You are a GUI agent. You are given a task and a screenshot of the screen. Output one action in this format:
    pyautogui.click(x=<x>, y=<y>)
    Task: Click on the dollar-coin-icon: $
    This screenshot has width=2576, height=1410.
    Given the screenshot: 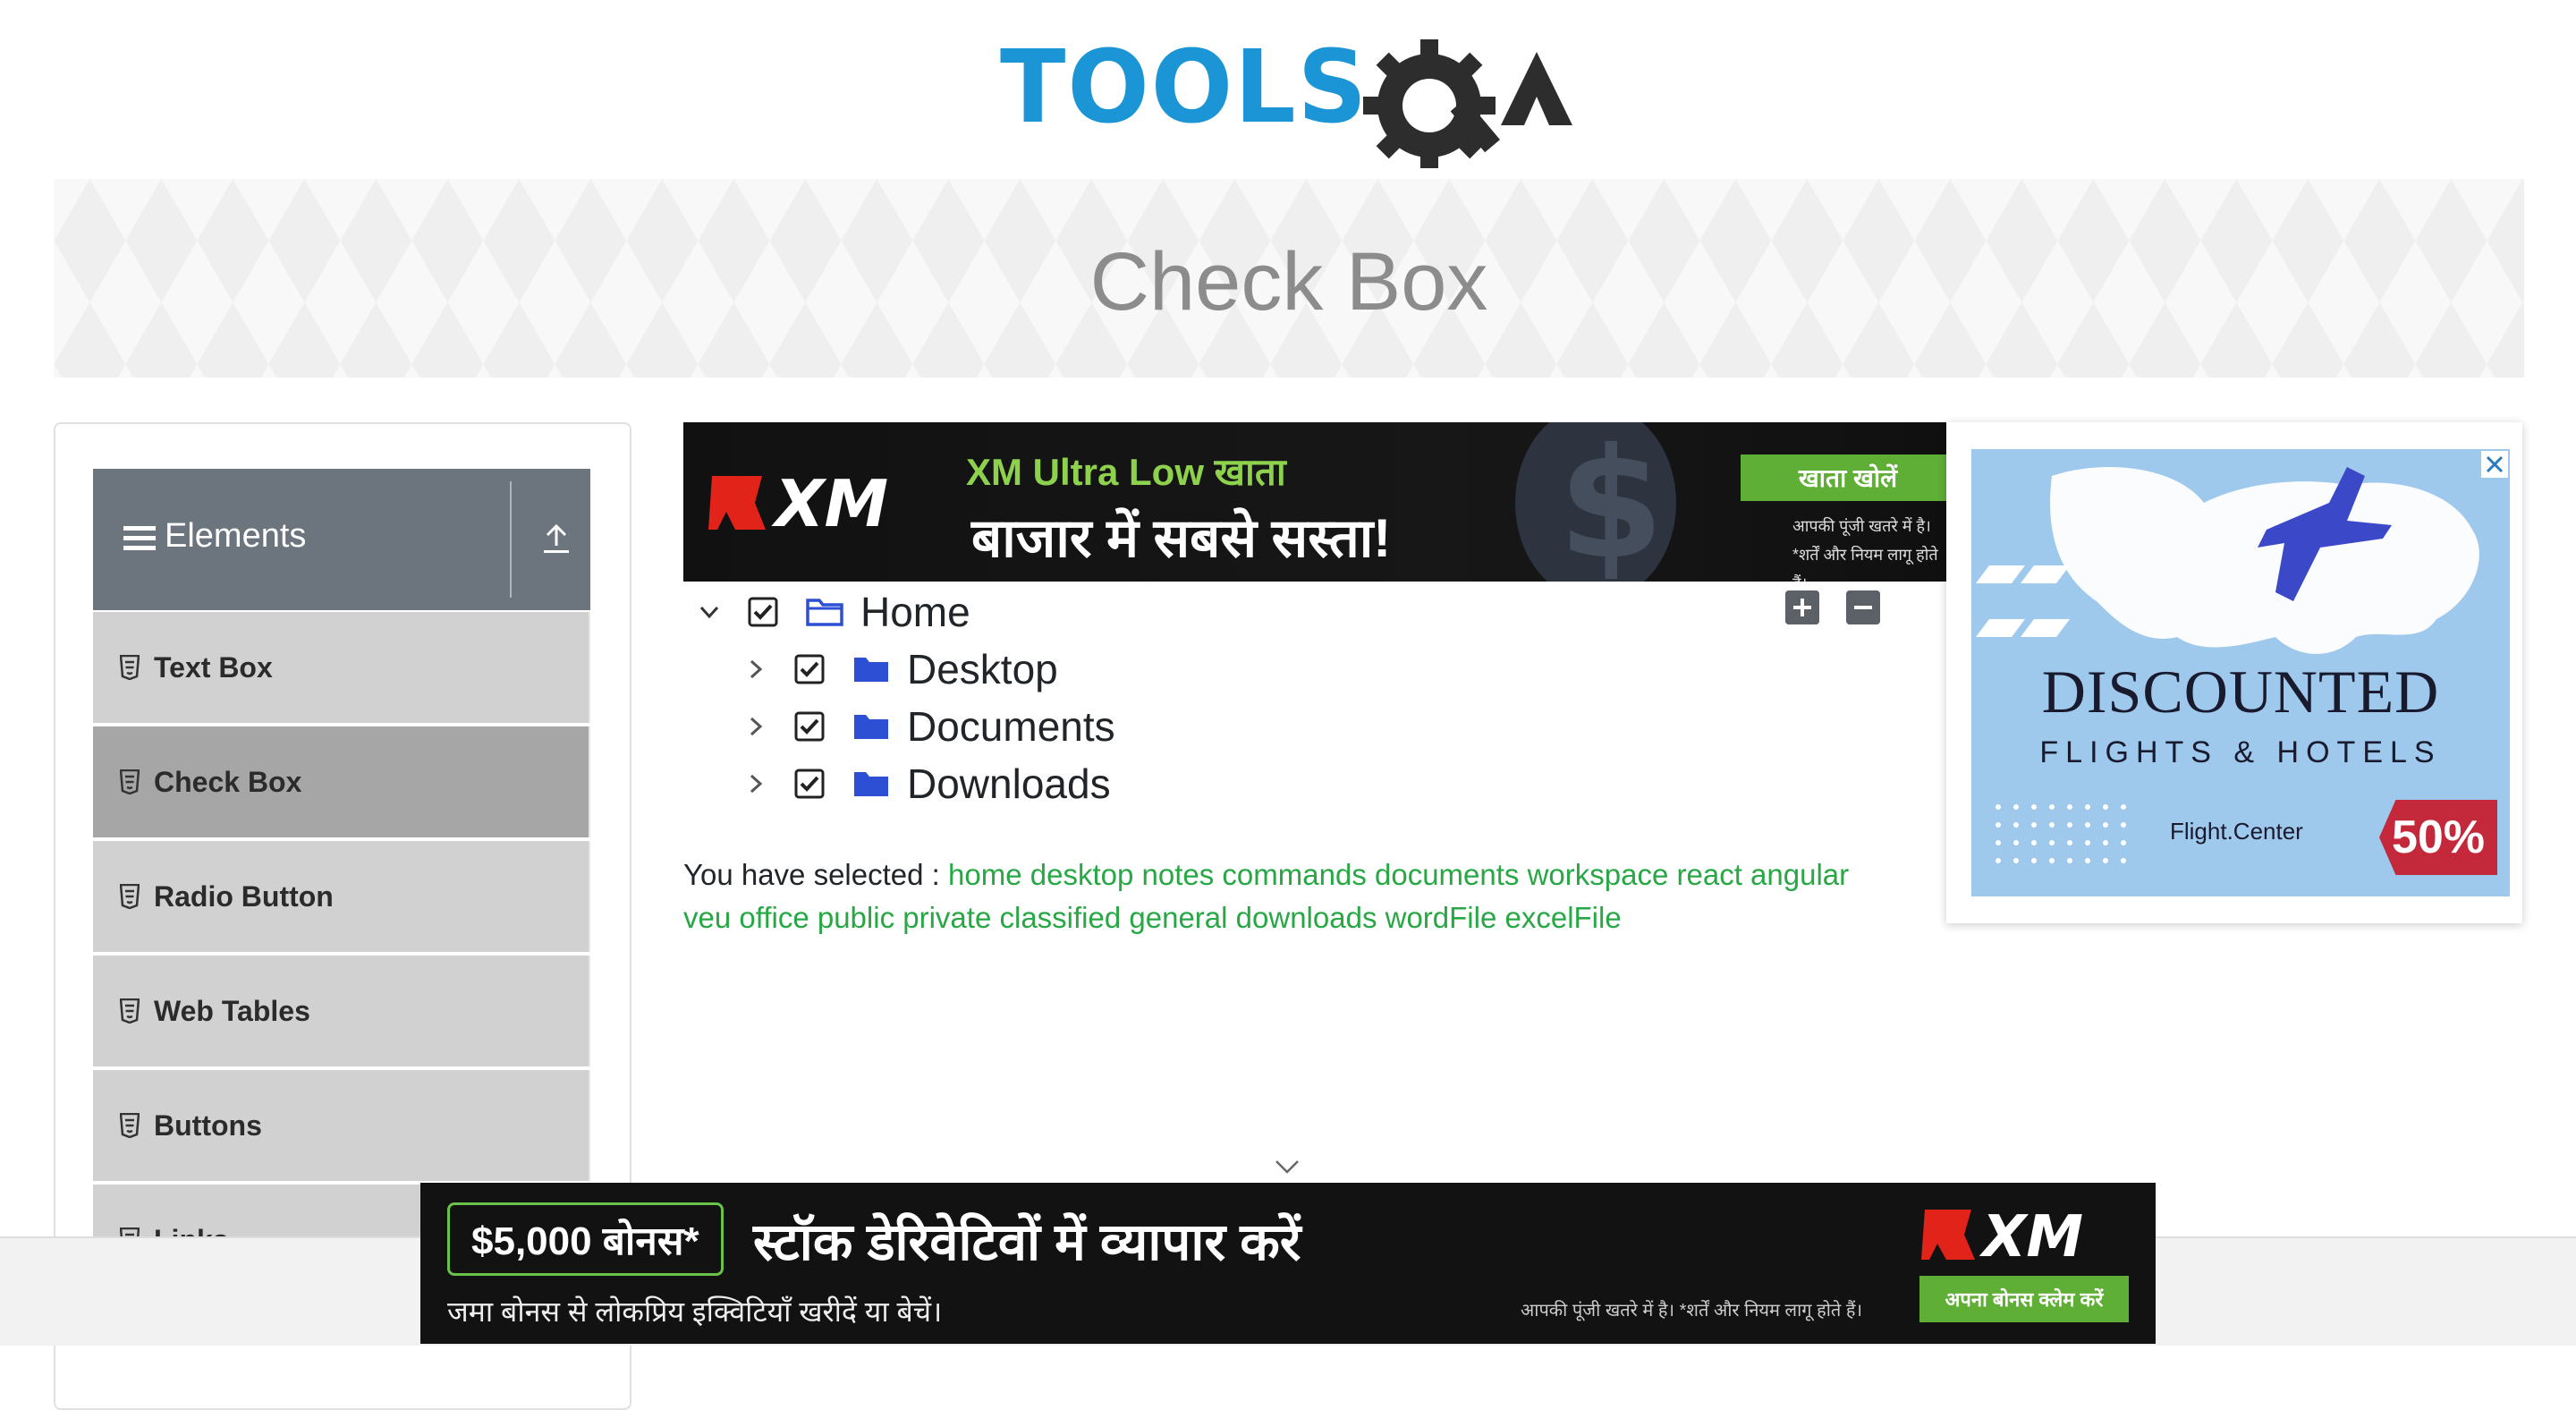 What is the action you would take?
    pyautogui.click(x=1595, y=502)
    